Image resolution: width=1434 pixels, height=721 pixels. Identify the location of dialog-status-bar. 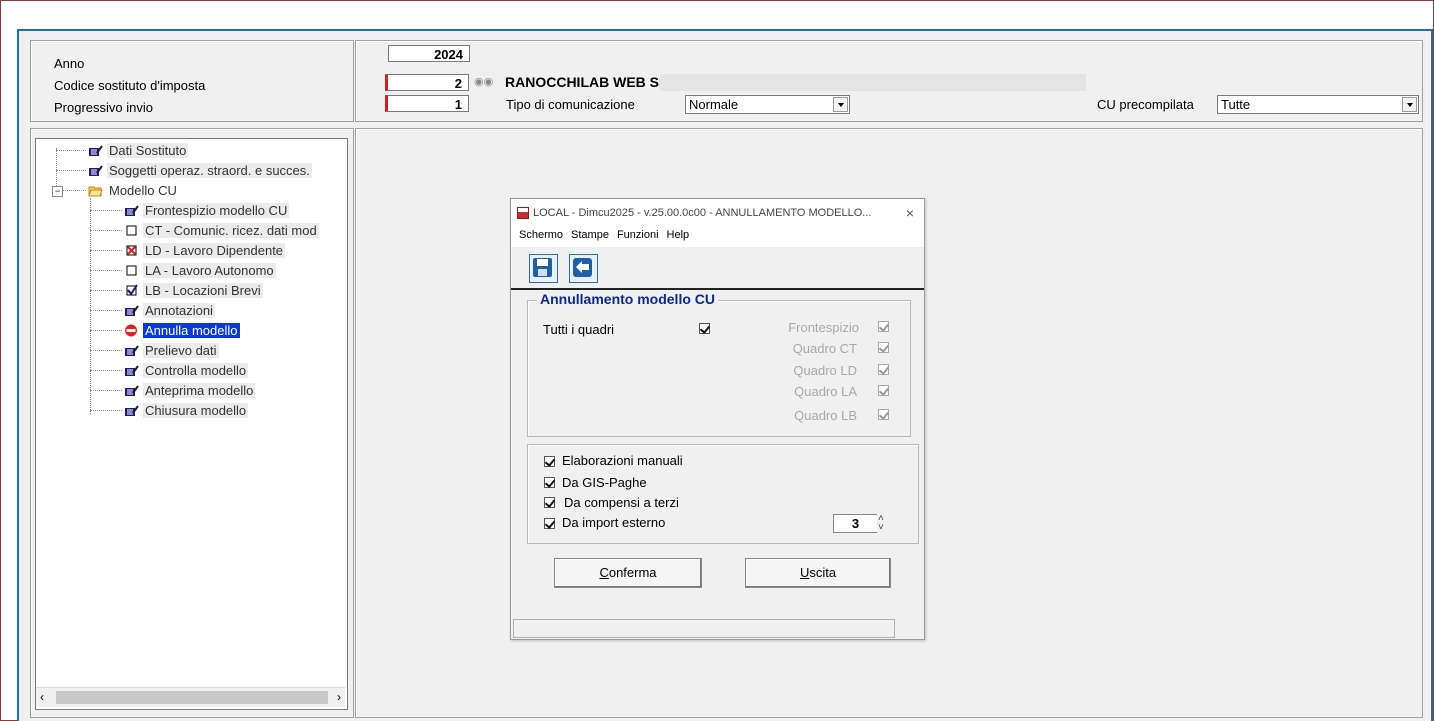
(704, 628).